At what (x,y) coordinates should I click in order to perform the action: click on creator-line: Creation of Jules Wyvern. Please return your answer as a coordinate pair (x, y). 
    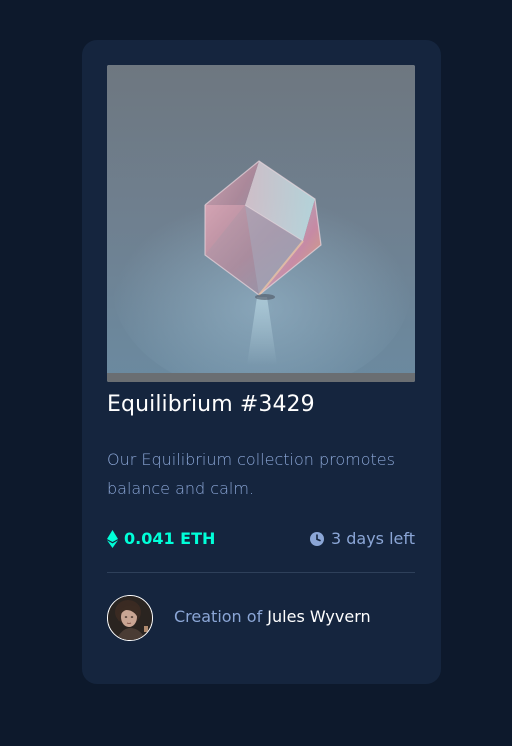
    Looking at the image, I should click on (272, 616).